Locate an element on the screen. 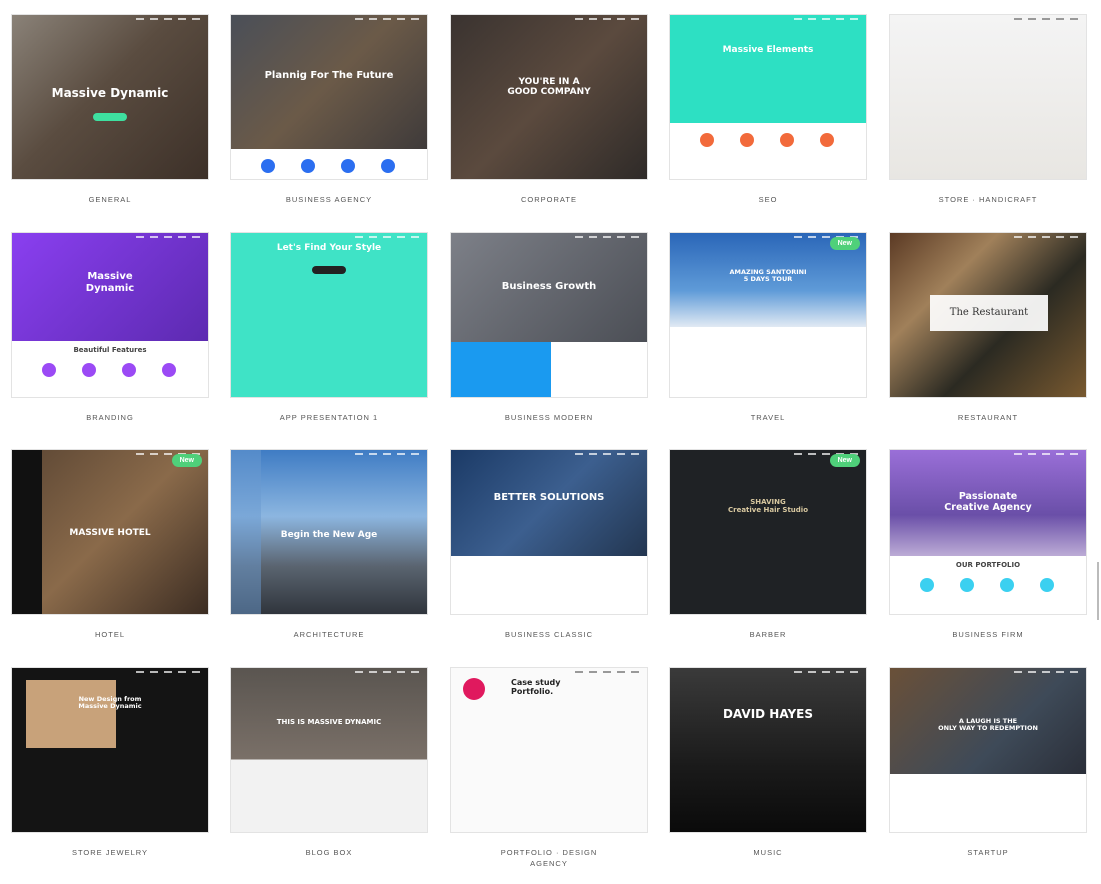  thumbnail-cta-button is located at coordinates (110, 117).